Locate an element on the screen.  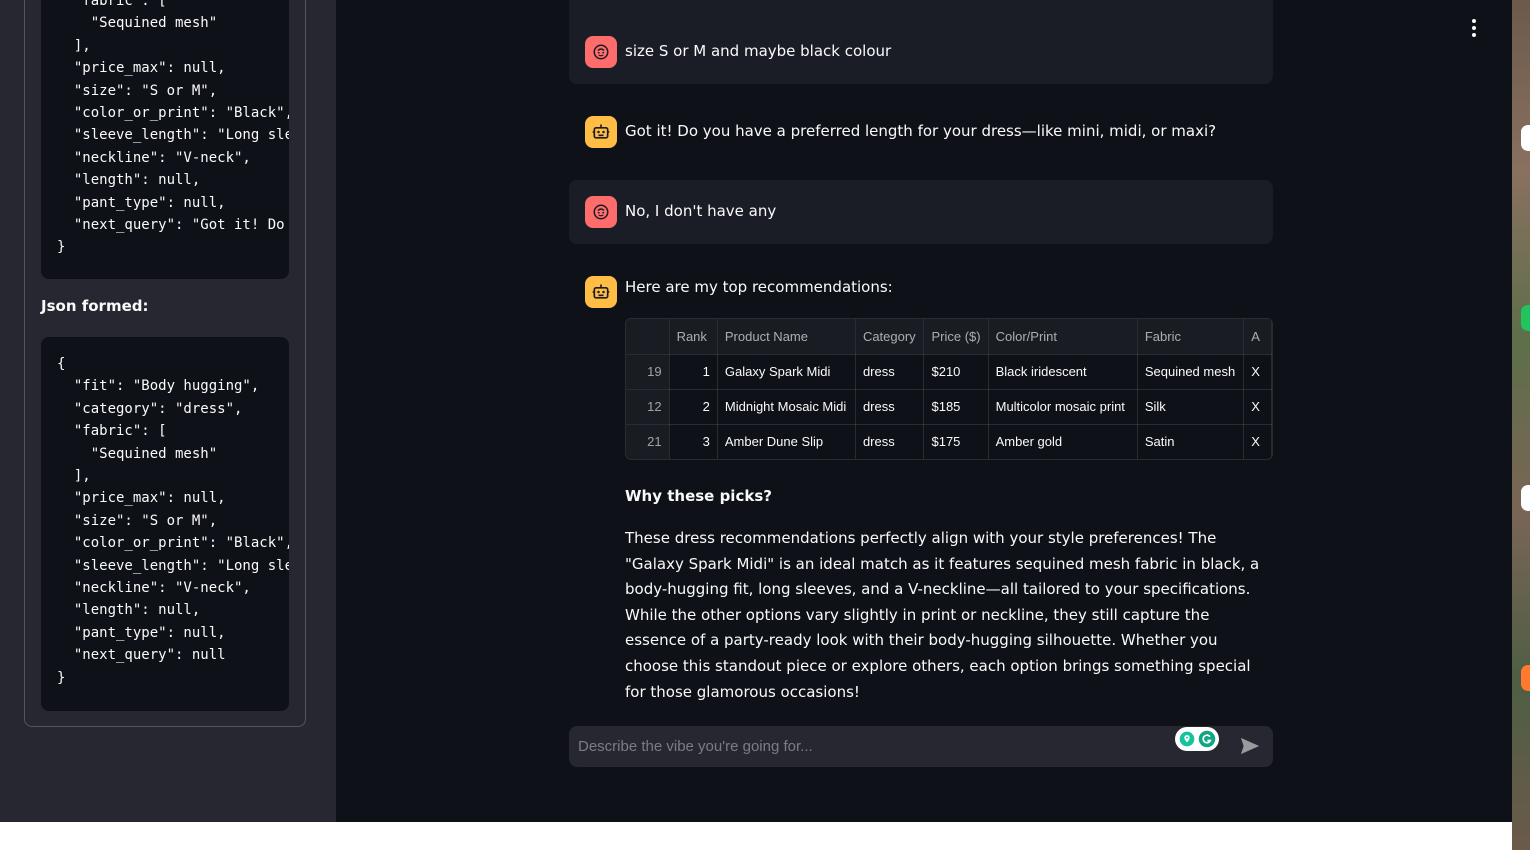
table-cell-price: $185 is located at coordinates (956, 407).